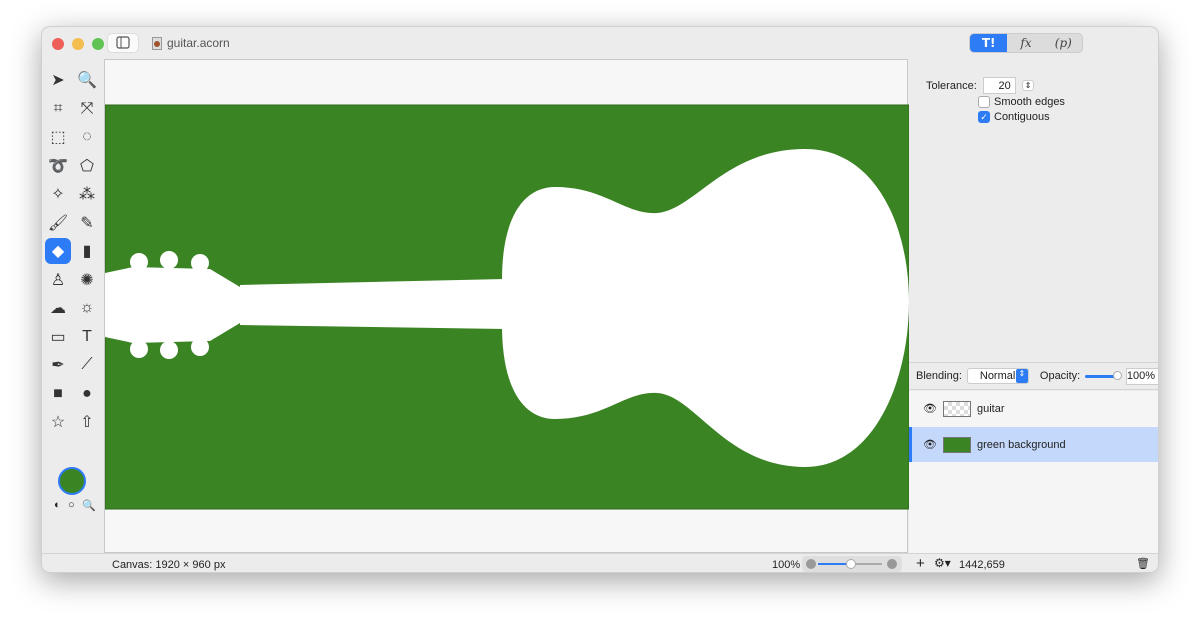 This screenshot has width=1200, height=630. I want to click on opacity-input: 100%, so click(1141, 376).